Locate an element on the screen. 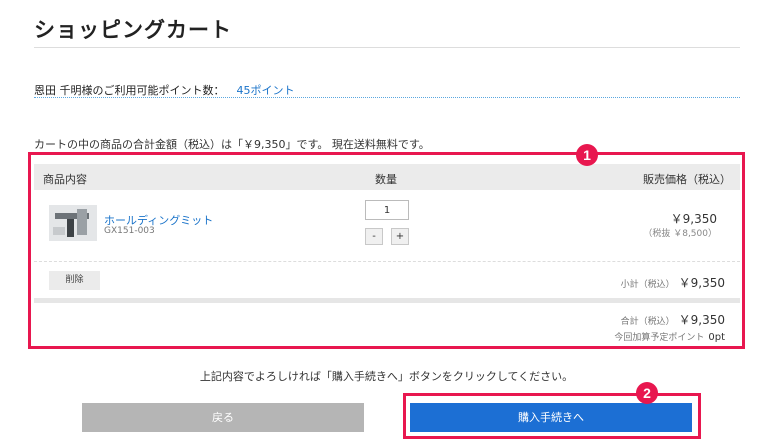 This screenshot has width=773, height=443. available-points-label: 恩田 千明様のご利用可能ポイント数： is located at coordinates (129, 90).